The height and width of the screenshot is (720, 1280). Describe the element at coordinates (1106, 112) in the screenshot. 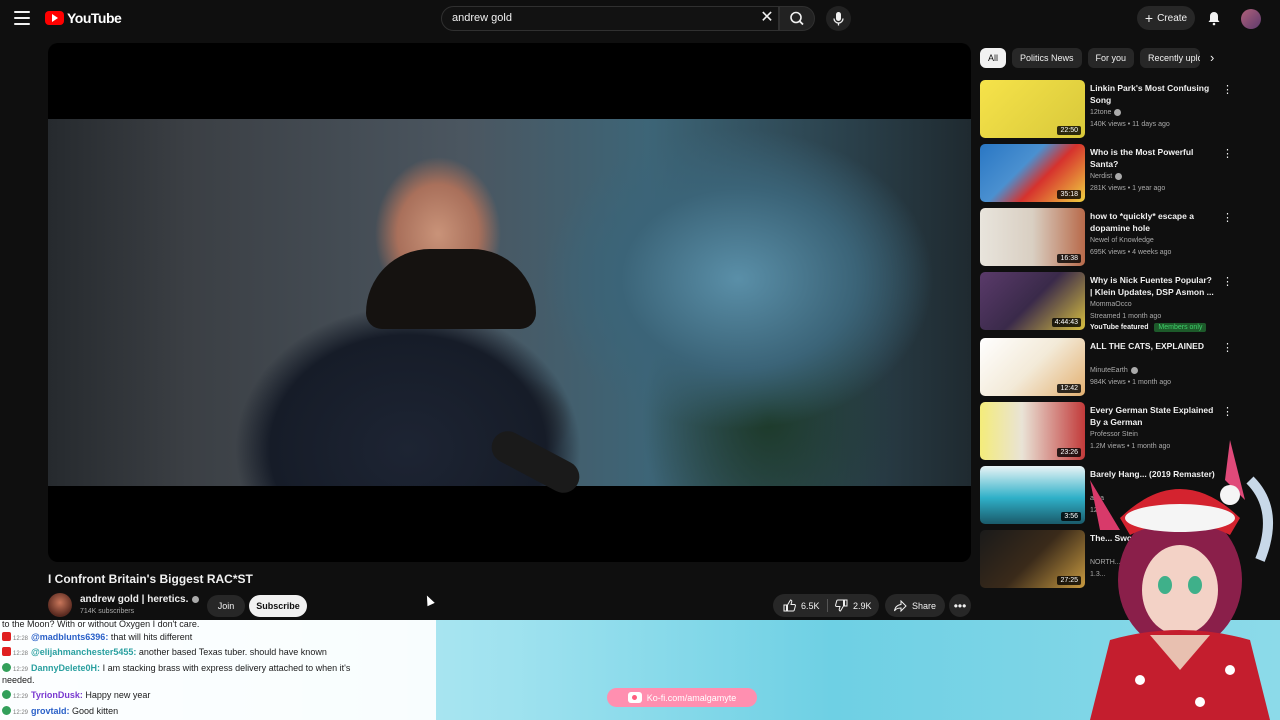

I see `related-channel: 12tone` at that location.